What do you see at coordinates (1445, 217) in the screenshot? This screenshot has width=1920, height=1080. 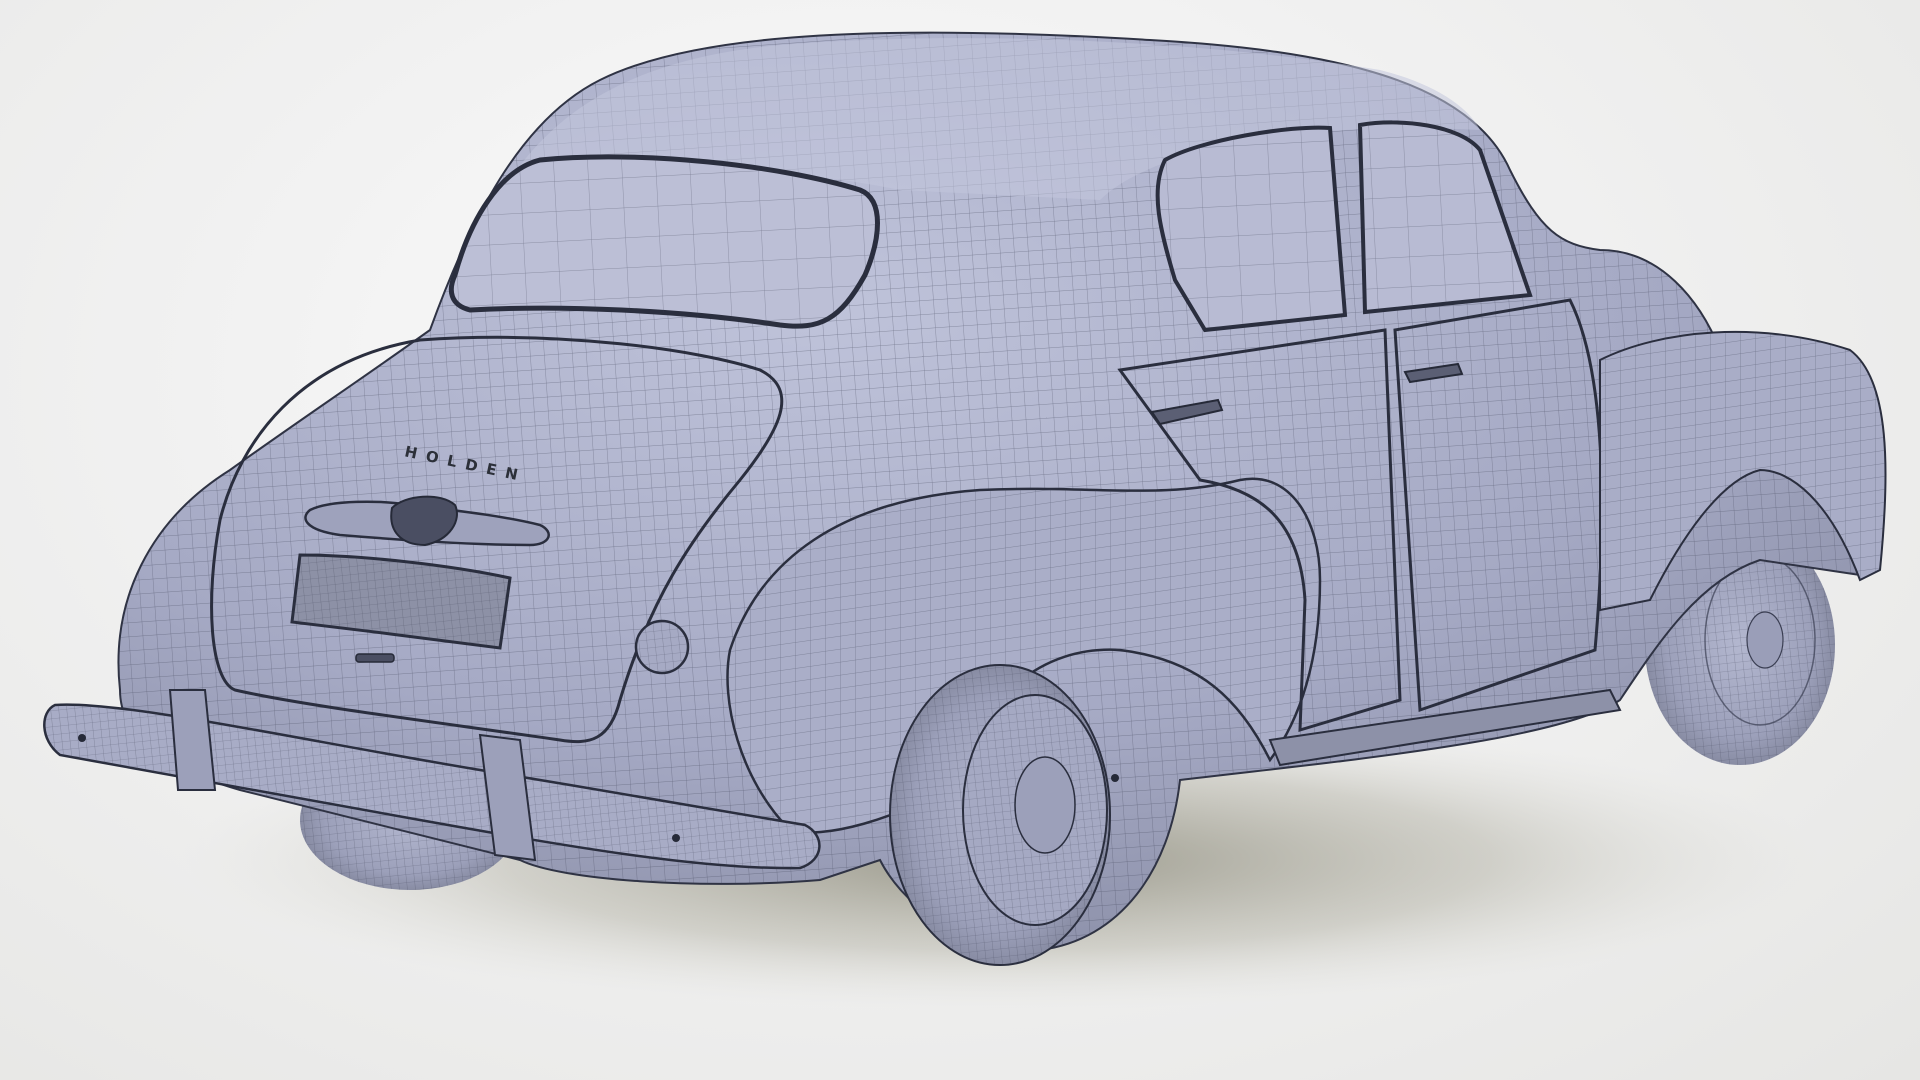 I see `side-window-front` at bounding box center [1445, 217].